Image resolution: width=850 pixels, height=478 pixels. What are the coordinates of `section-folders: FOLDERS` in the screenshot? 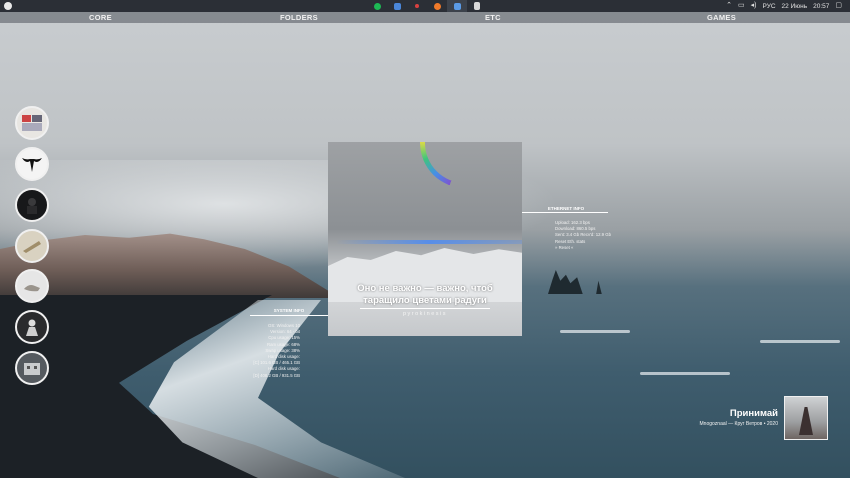 It's located at (299, 17).